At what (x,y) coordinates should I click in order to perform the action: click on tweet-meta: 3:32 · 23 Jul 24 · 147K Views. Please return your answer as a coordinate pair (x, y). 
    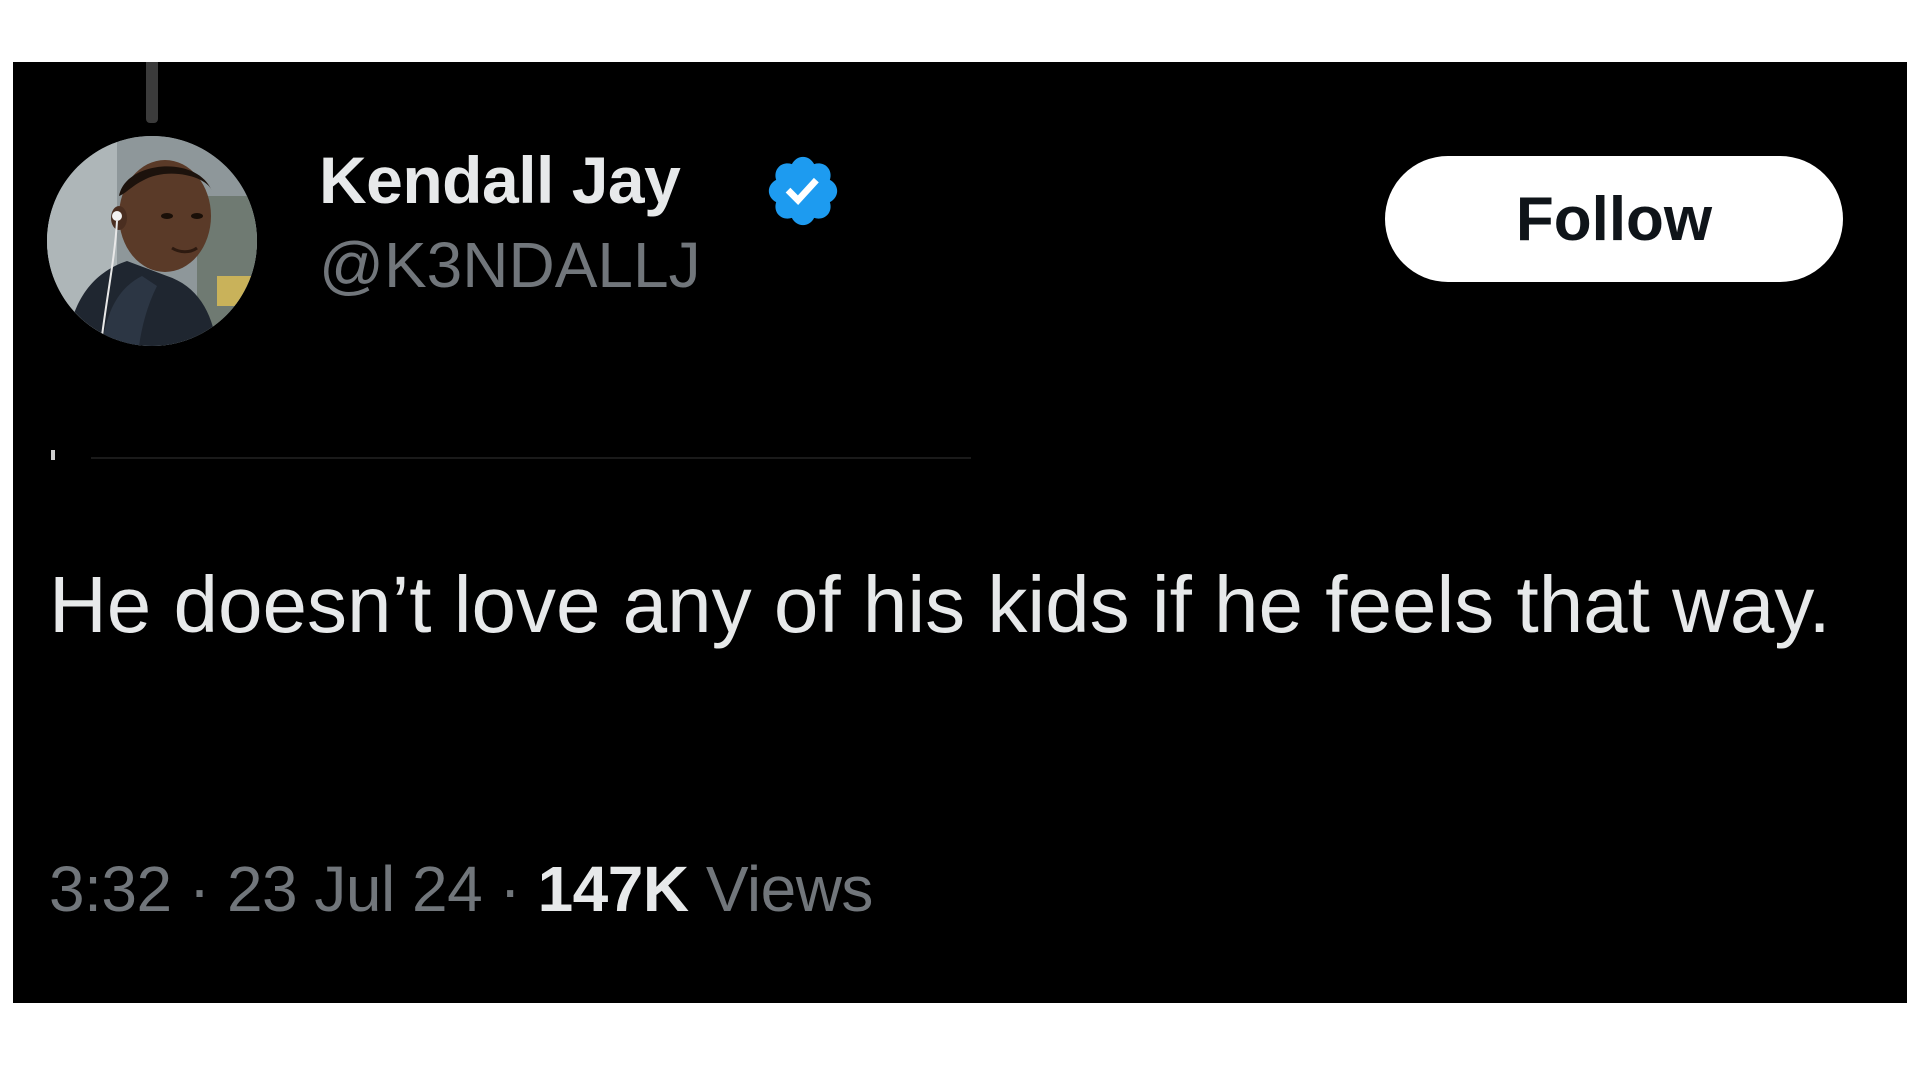
    Looking at the image, I should click on (461, 889).